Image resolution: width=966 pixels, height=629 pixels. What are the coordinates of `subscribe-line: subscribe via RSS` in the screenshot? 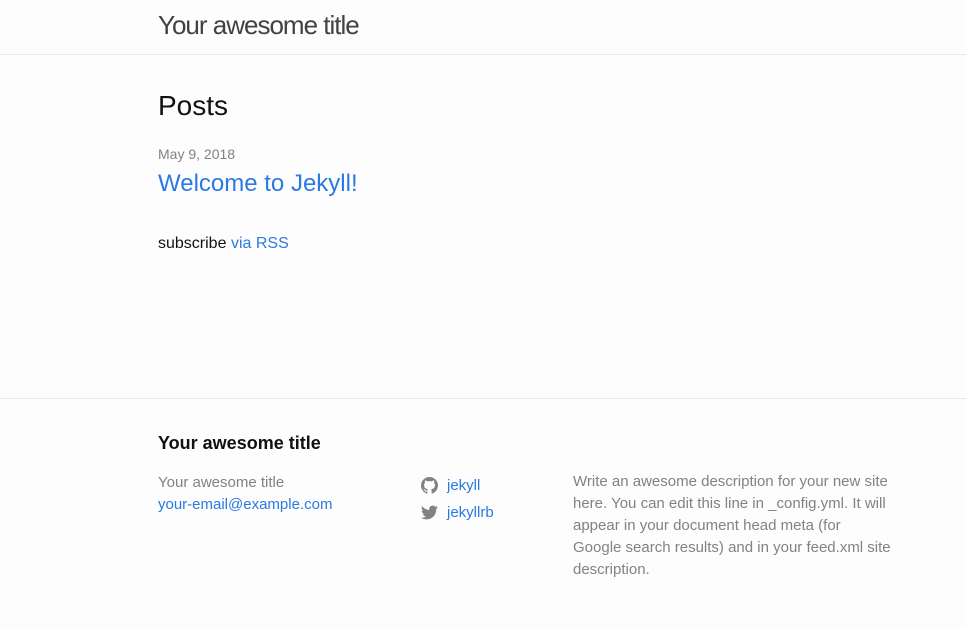 It's located at (223, 244).